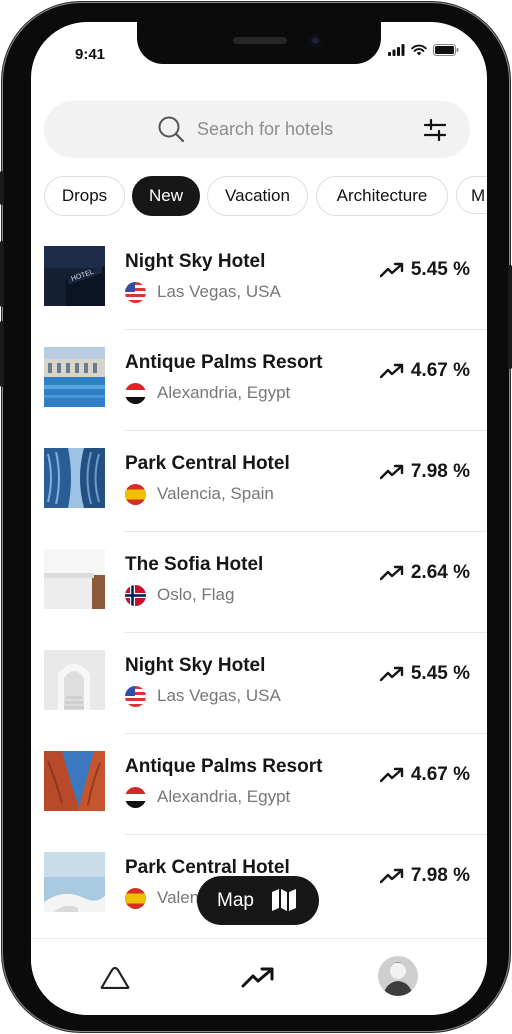  What do you see at coordinates (510, 317) in the screenshot?
I see `power-button` at bounding box center [510, 317].